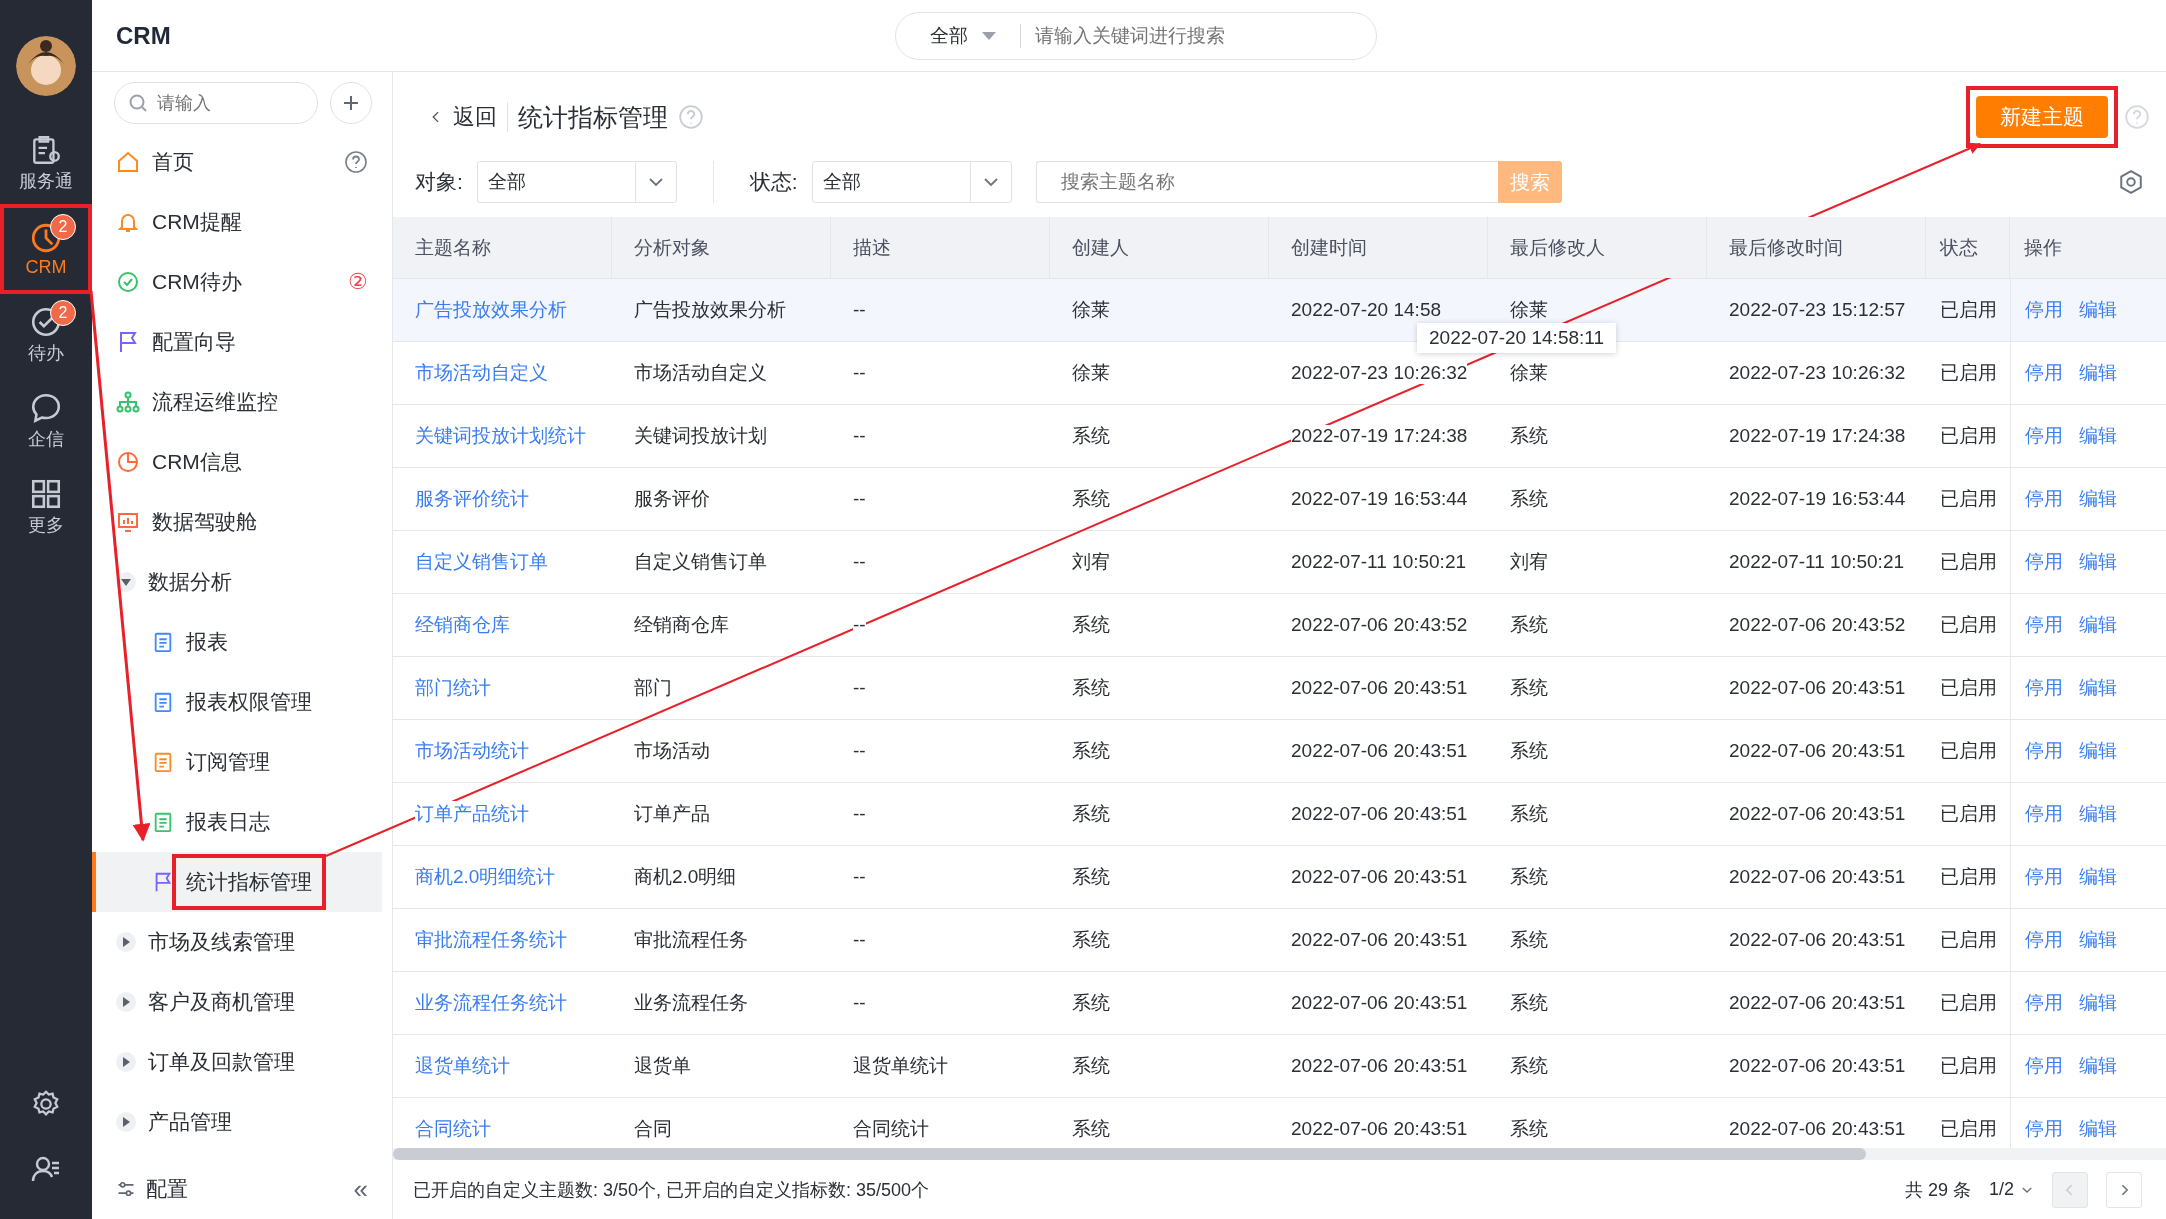 This screenshot has height=1219, width=2166. What do you see at coordinates (1937, 1190) in the screenshot?
I see `total-count: 共 29 条` at bounding box center [1937, 1190].